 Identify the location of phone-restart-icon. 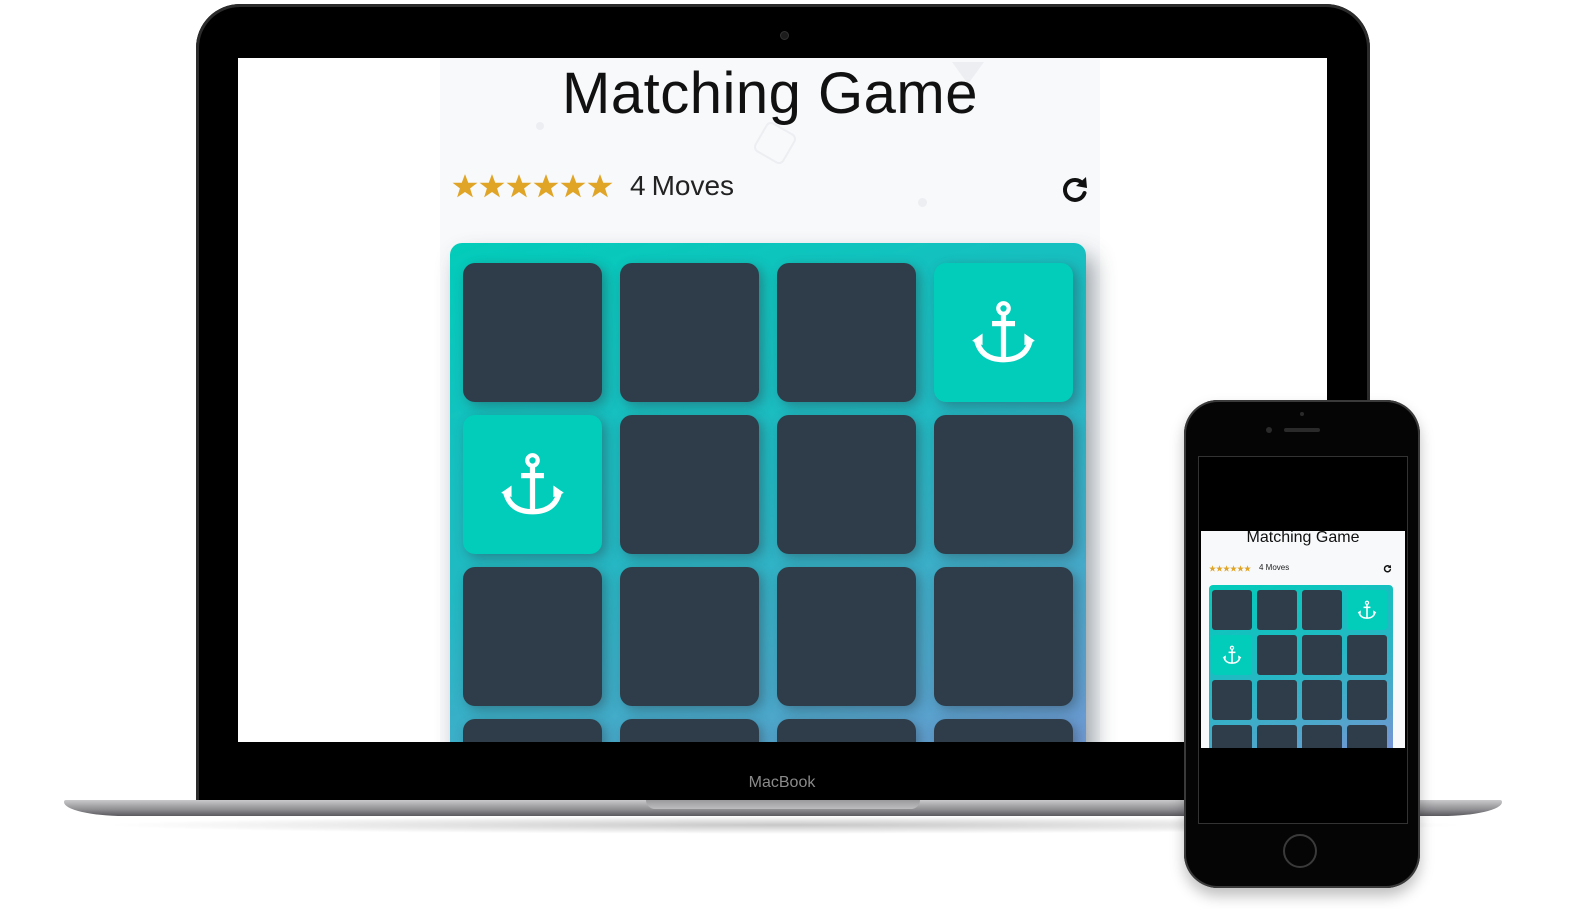
(1387, 568).